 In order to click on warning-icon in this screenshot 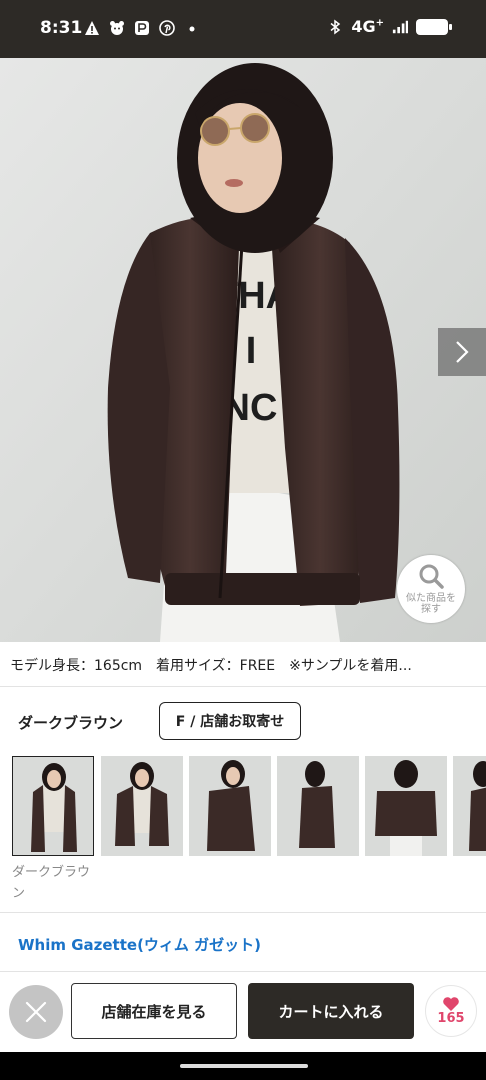, I will do `click(92, 28)`.